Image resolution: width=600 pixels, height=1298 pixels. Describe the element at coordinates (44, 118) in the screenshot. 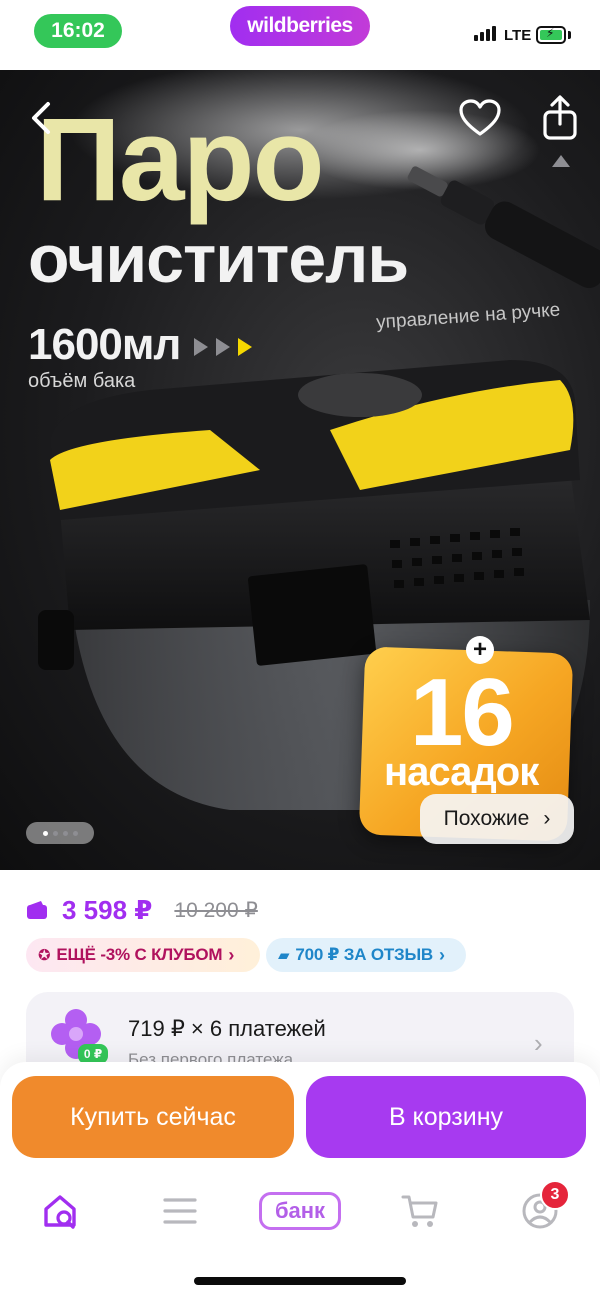

I see `back-chevron-icon` at that location.